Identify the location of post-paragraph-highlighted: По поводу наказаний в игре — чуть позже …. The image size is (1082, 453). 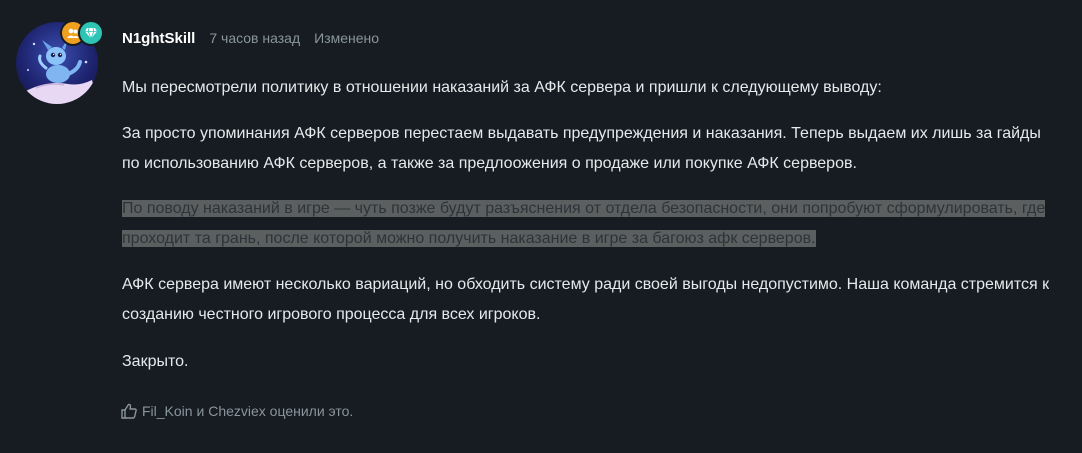
(592, 224).